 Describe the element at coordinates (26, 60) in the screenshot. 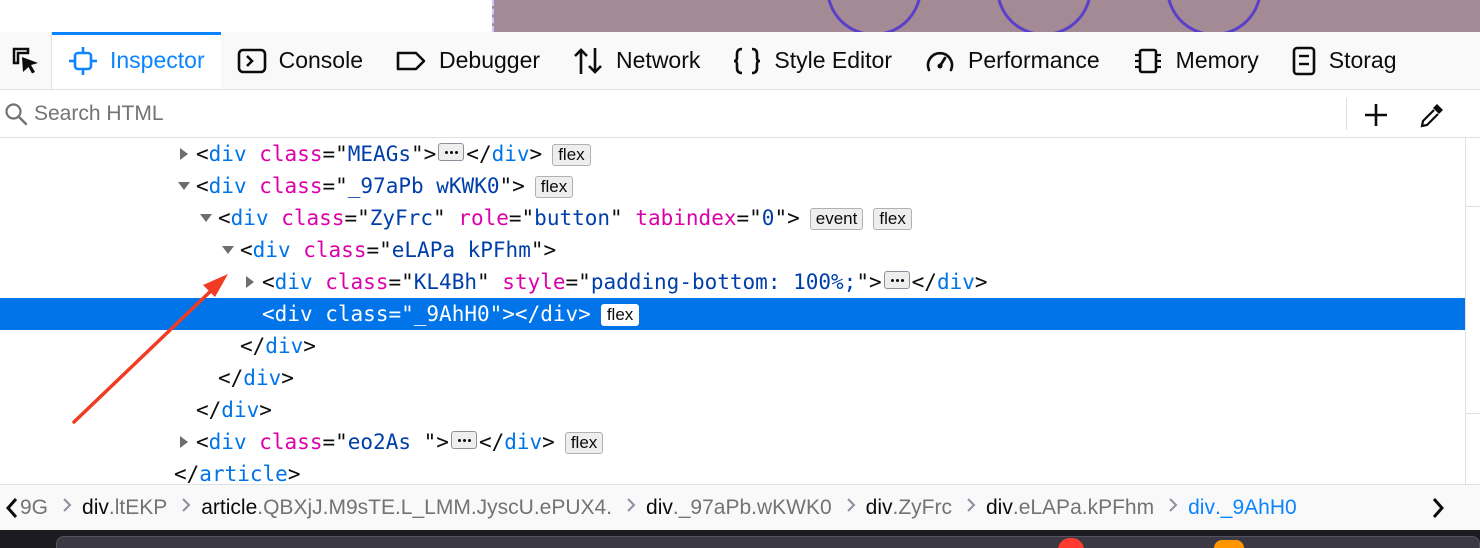

I see `element-picker-button` at that location.